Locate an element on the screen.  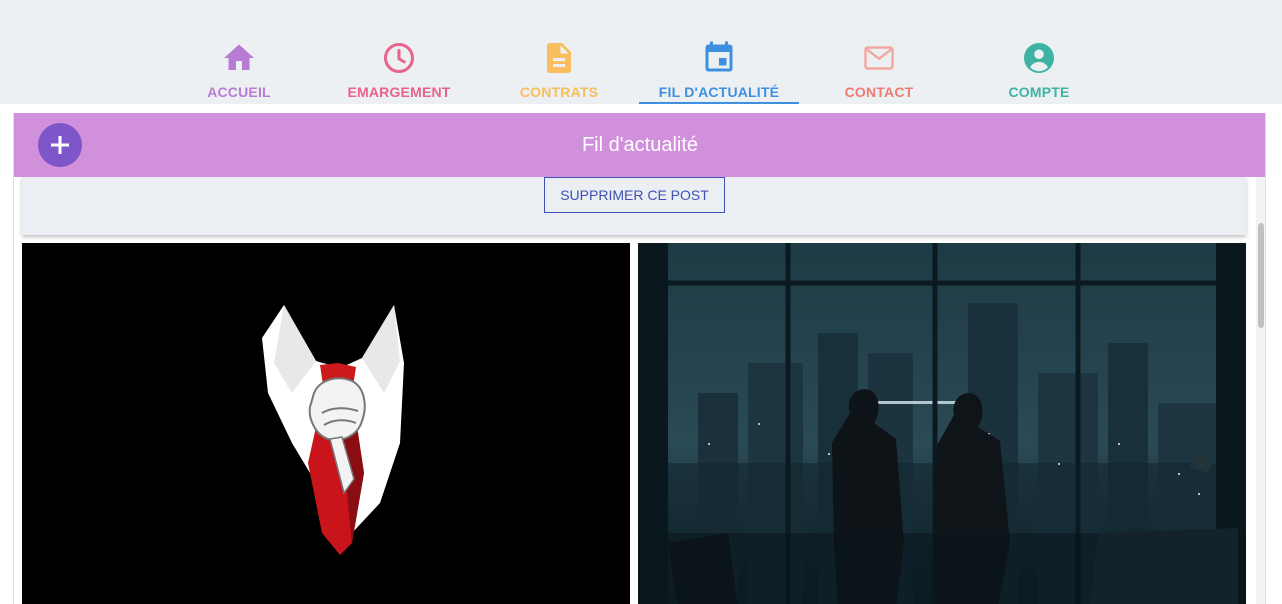
post-card: SUPPRIMER CE POST is located at coordinates (634, 206).